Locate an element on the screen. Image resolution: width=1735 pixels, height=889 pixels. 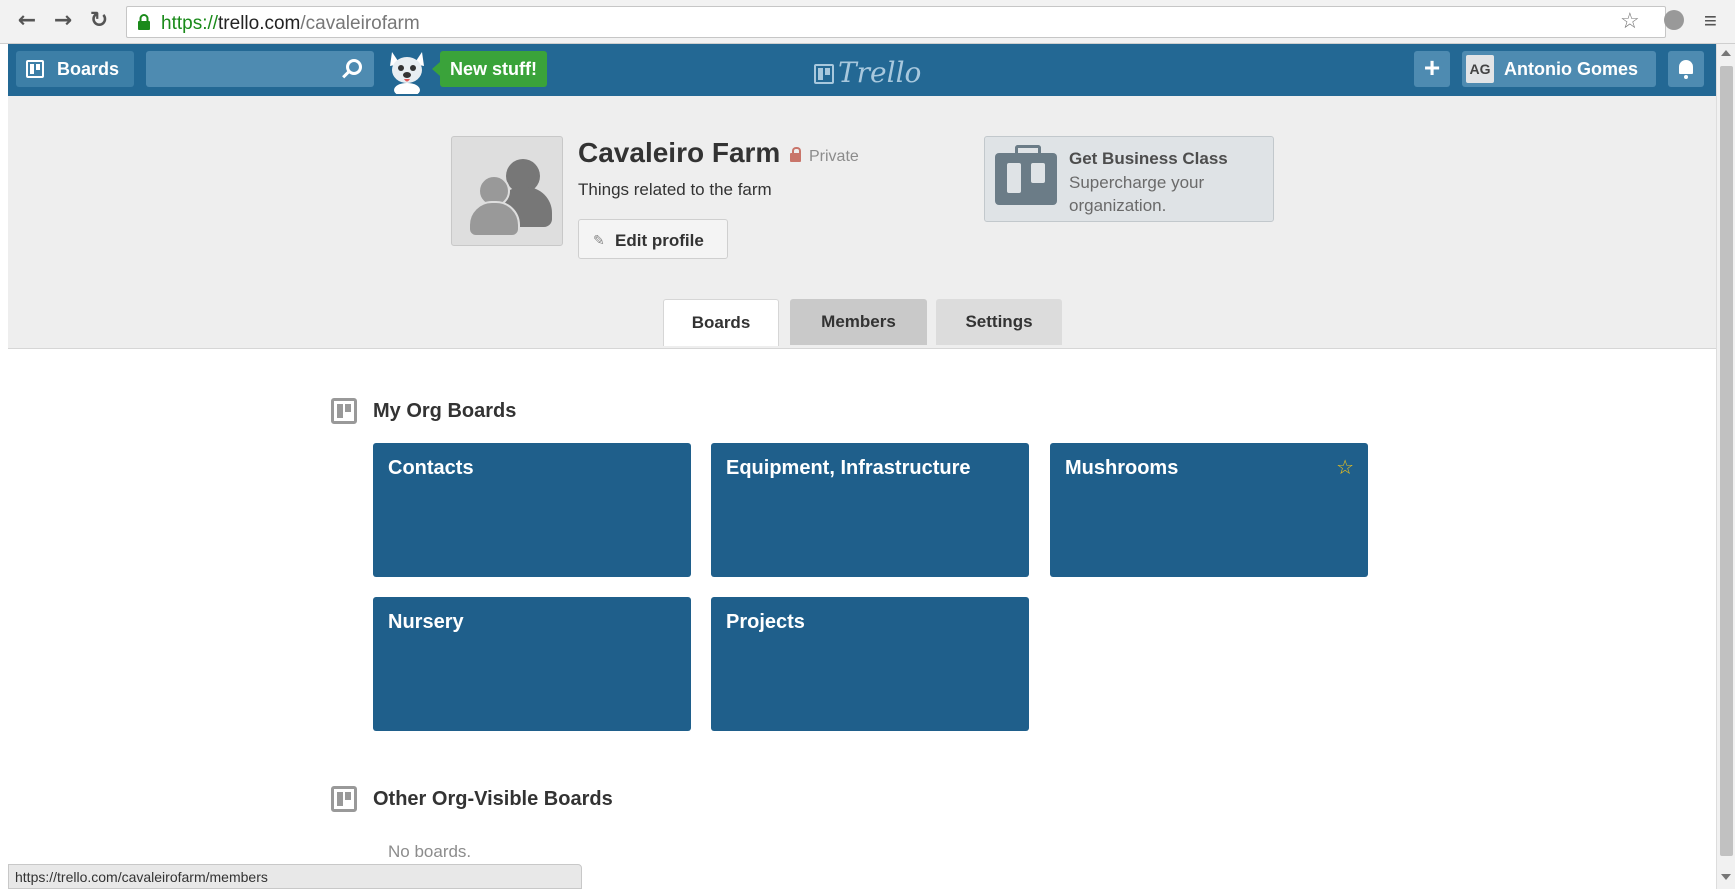
trello-logo-text: Trello is located at coordinates (880, 72).